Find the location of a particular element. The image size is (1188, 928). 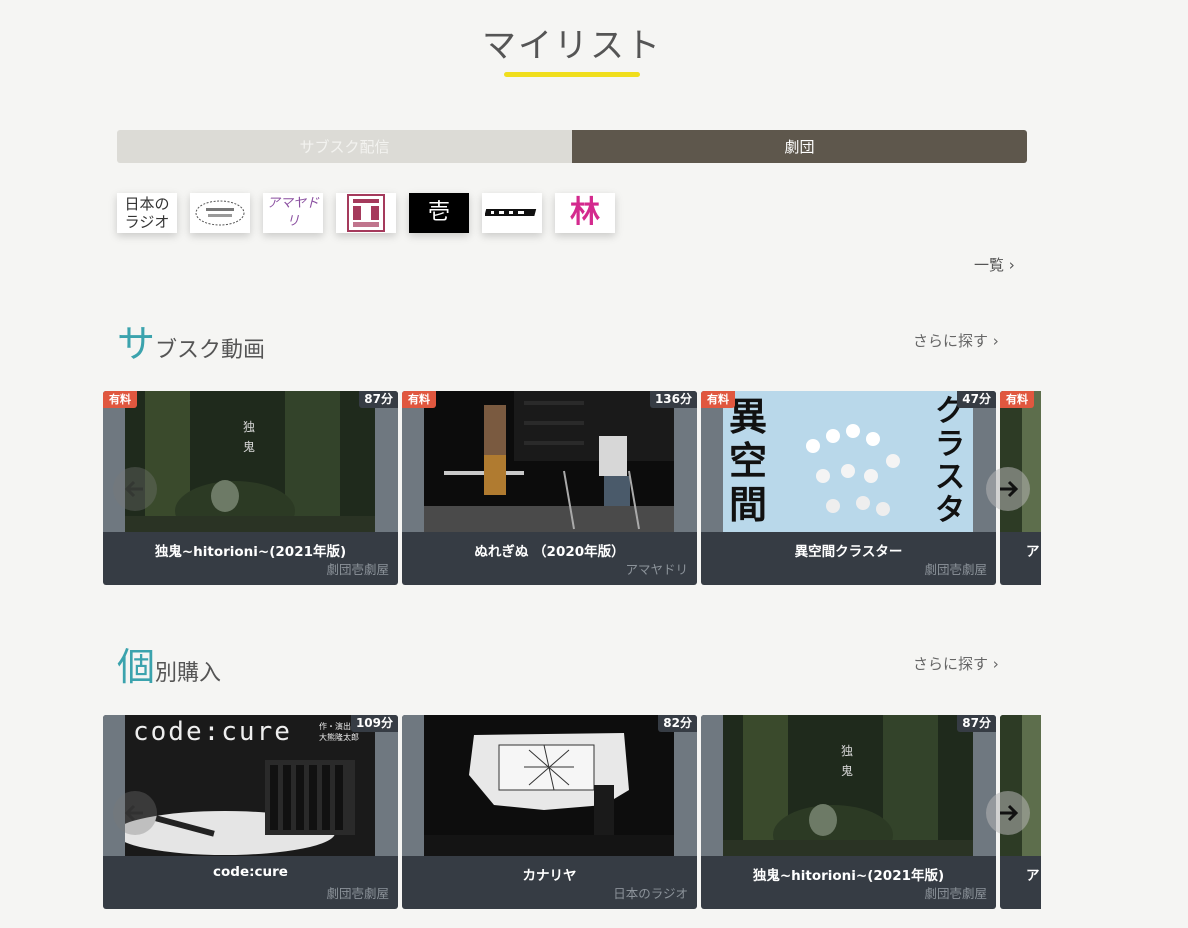

thumbnail-title-text: code:cure is located at coordinates (212, 732).